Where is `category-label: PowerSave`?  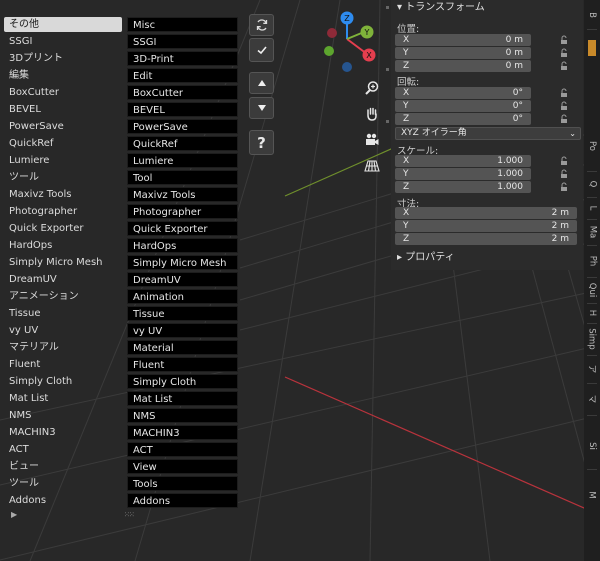 category-label: PowerSave is located at coordinates (63, 126).